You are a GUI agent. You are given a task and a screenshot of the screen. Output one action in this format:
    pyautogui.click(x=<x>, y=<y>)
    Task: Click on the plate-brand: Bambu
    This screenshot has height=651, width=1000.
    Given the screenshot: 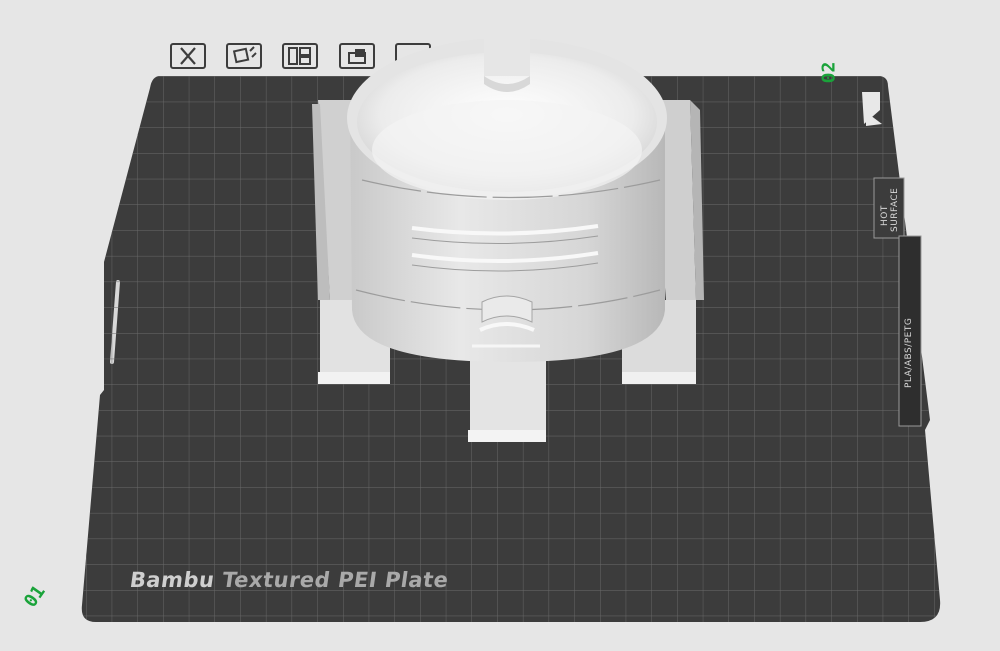 What is the action you would take?
    pyautogui.click(x=172, y=580)
    